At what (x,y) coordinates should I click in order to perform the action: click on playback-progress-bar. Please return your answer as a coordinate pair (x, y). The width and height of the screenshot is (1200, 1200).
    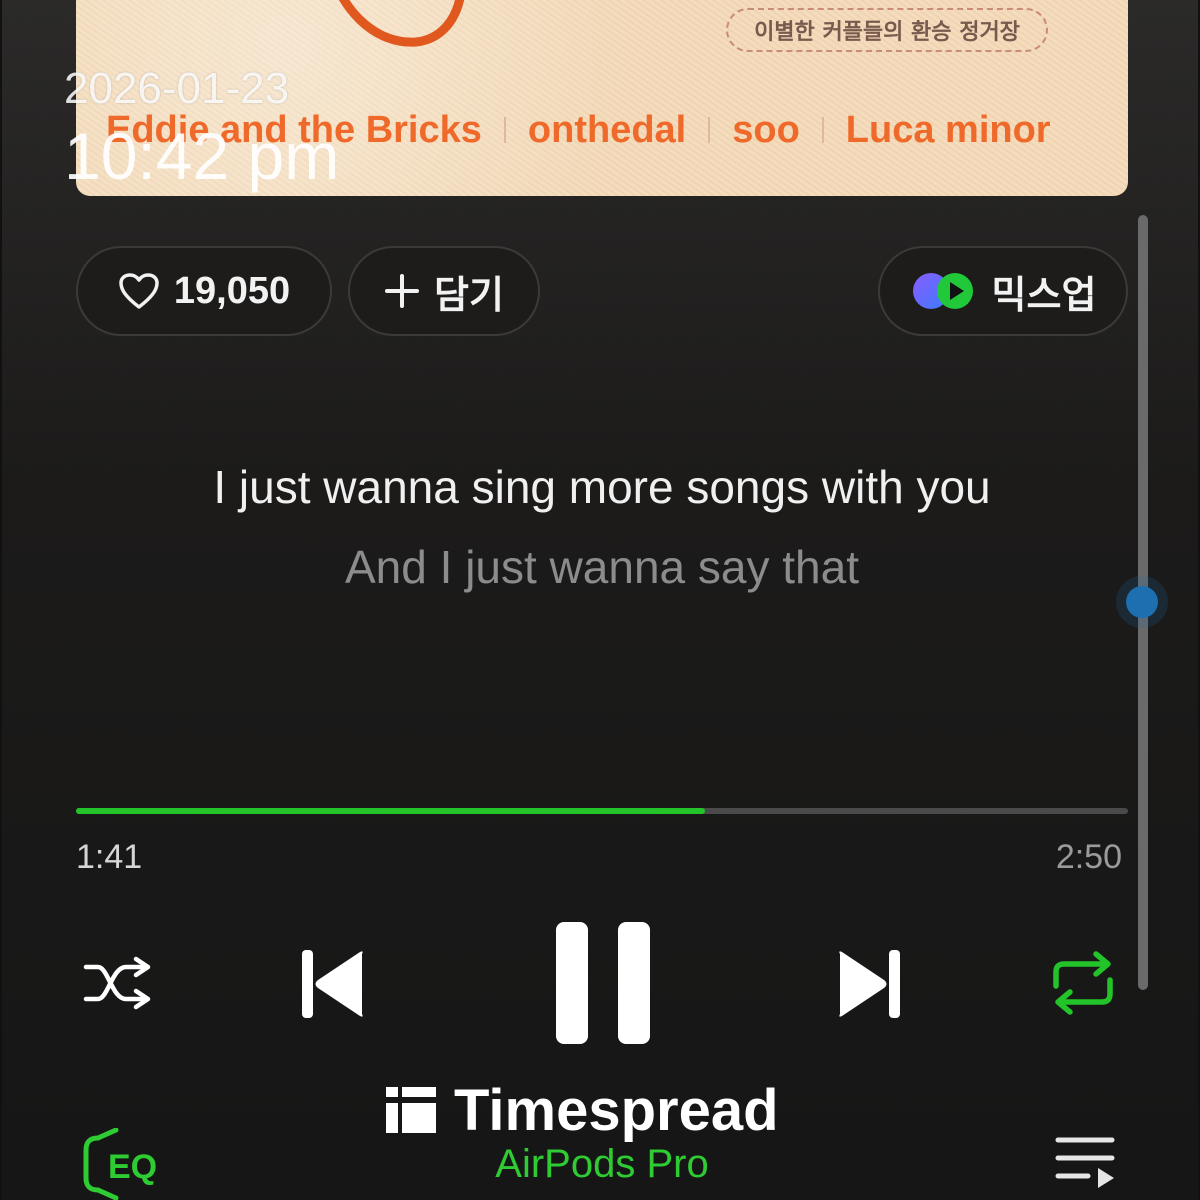
    Looking at the image, I should click on (602, 811).